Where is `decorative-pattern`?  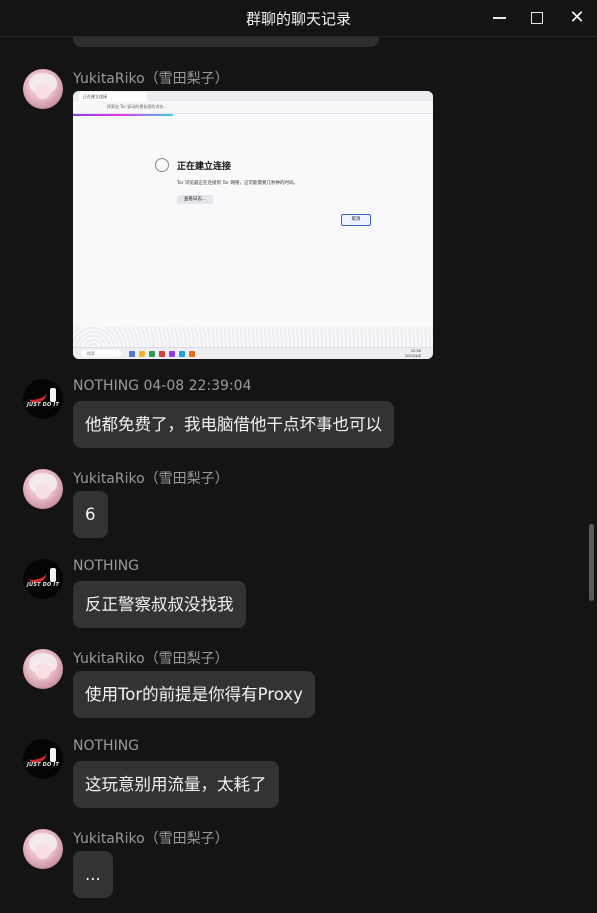 decorative-pattern is located at coordinates (253, 337).